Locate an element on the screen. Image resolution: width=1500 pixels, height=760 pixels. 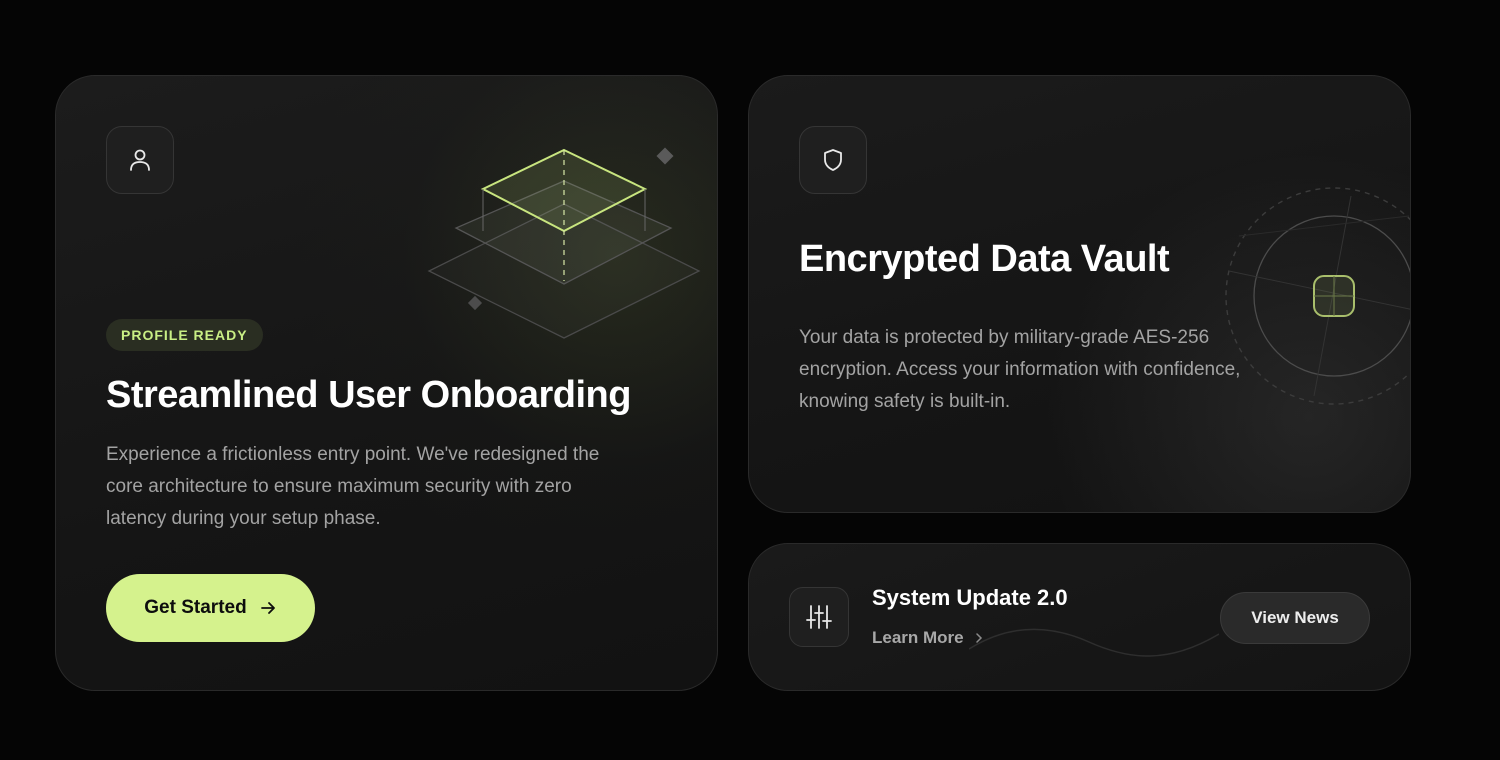
card-title: Streamlined User Onboarding is located at coordinates (368, 395).